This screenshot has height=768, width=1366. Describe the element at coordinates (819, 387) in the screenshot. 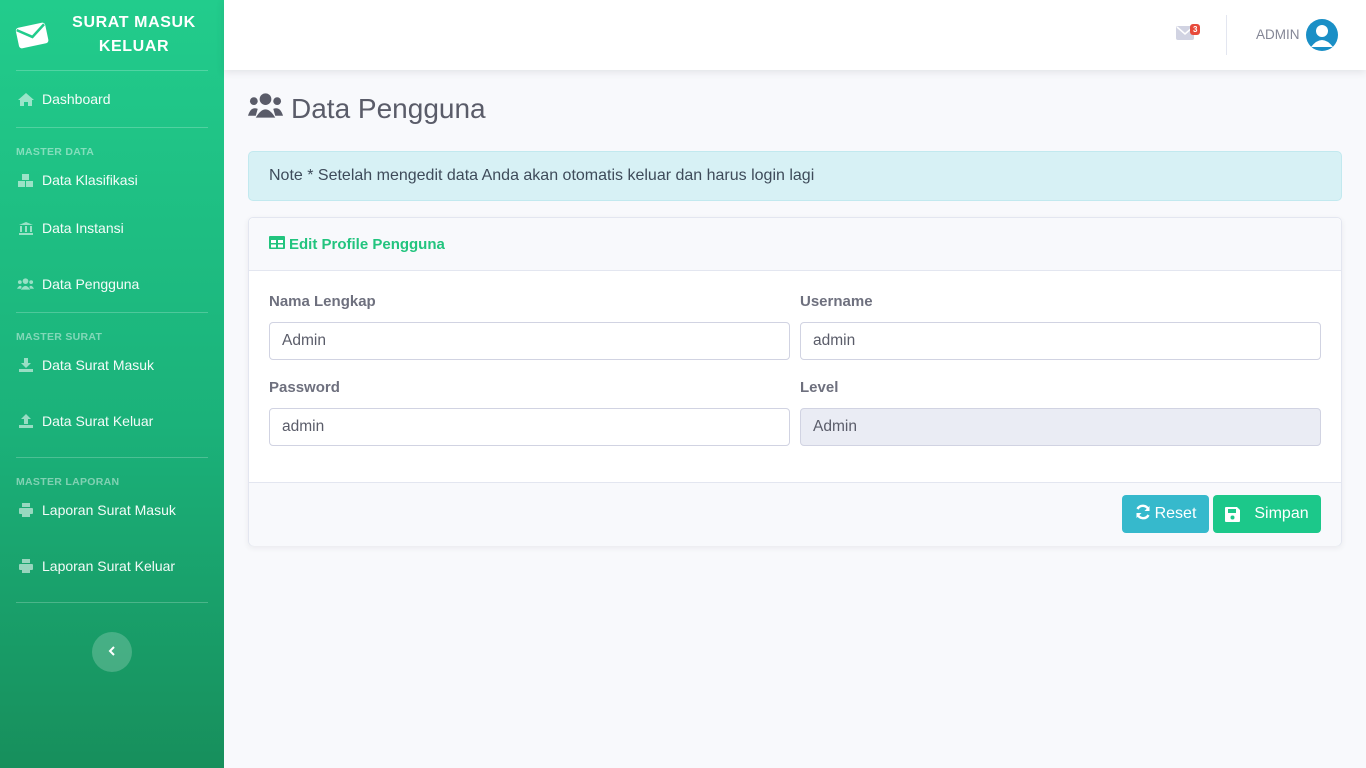

I see `level-label: Level` at that location.